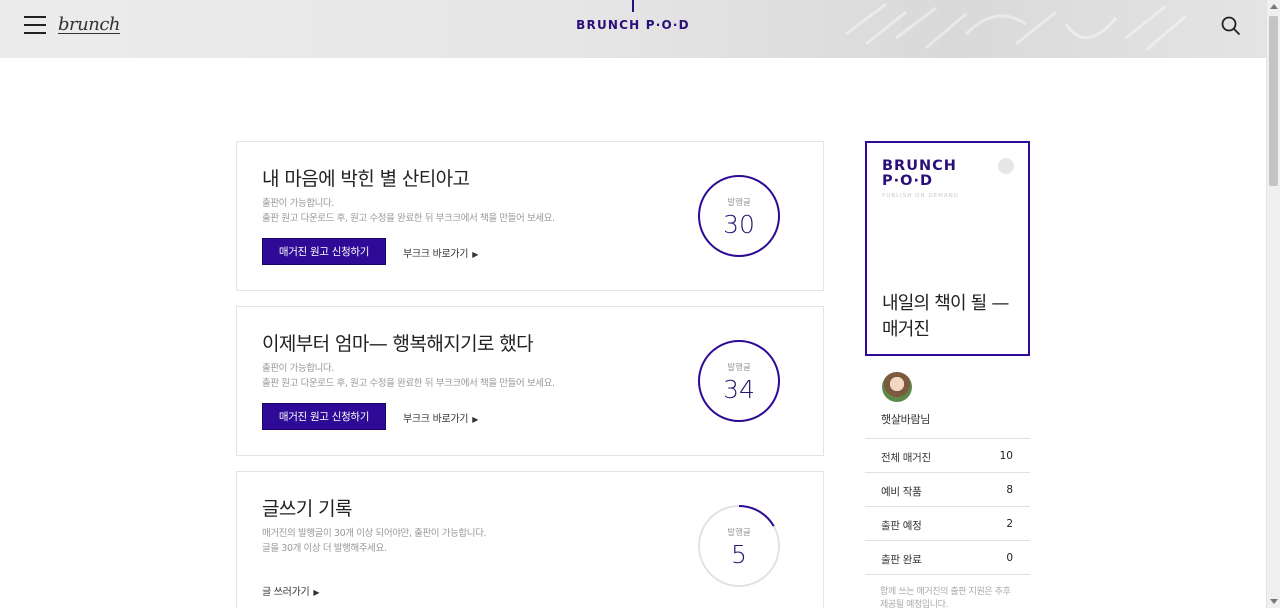  What do you see at coordinates (739, 554) in the screenshot?
I see `post-count-value: 5` at bounding box center [739, 554].